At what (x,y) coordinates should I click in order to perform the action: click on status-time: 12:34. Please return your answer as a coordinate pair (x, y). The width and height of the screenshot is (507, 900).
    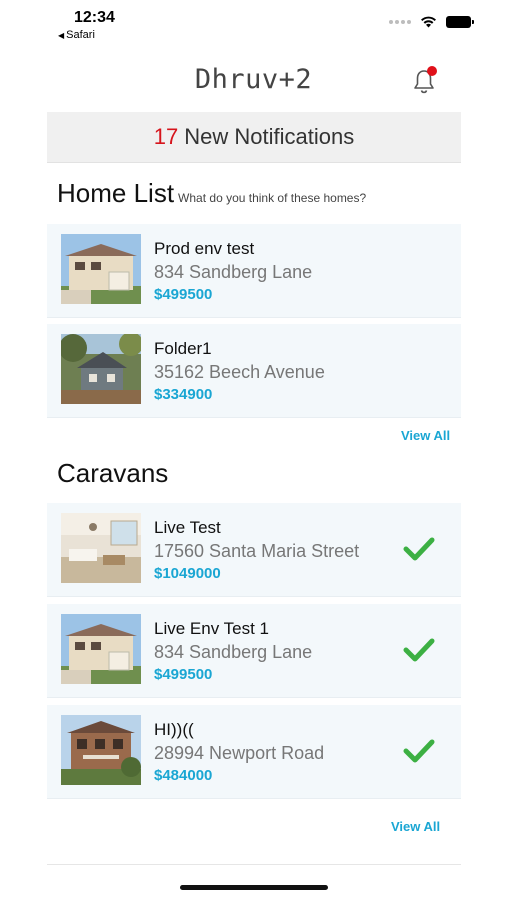
    Looking at the image, I should click on (94, 17).